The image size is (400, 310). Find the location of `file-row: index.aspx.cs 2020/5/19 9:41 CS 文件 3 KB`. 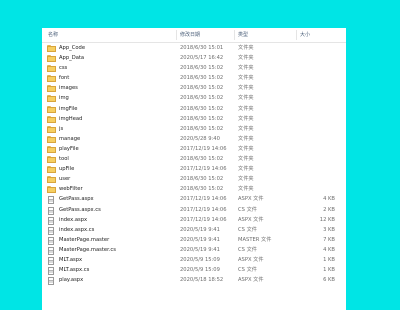

file-row: index.aspx.cs 2020/5/19 9:41 CS 文件 3 KB is located at coordinates (194, 230).